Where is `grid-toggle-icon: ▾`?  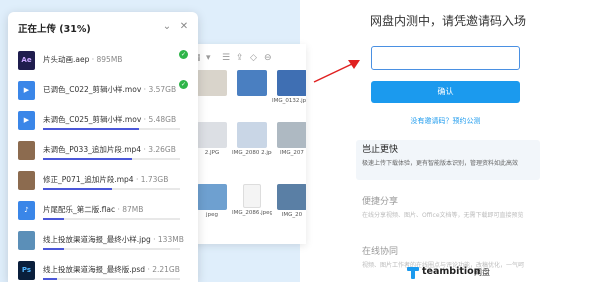 grid-toggle-icon: ▾ is located at coordinates (208, 58).